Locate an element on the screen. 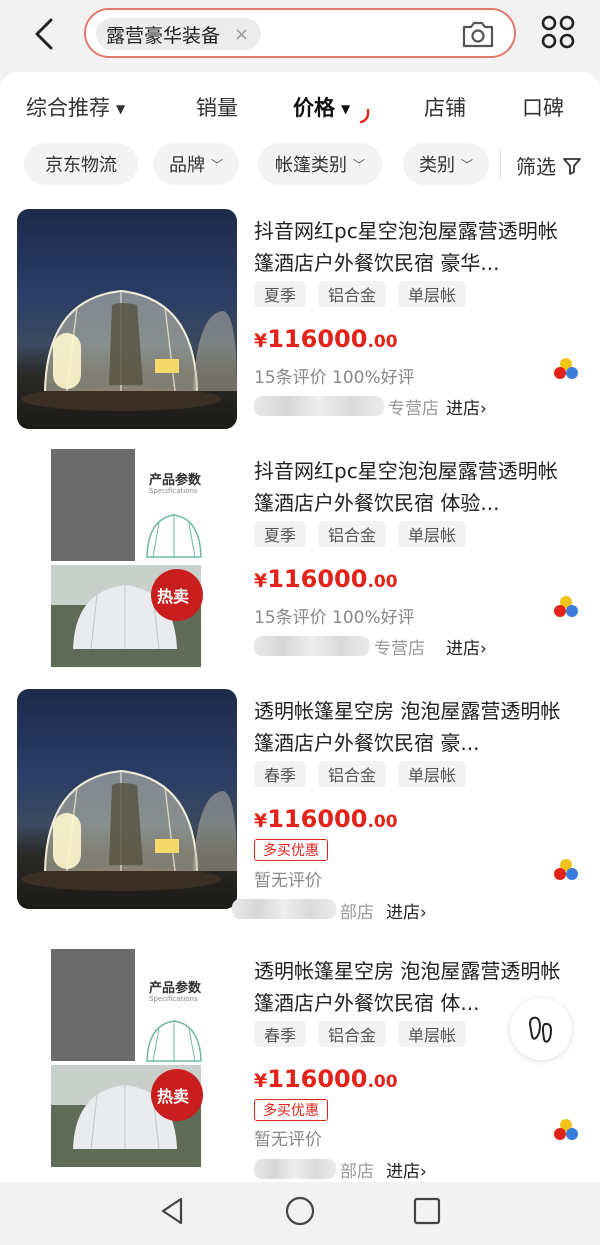  filter-funnel-icon is located at coordinates (572, 166).